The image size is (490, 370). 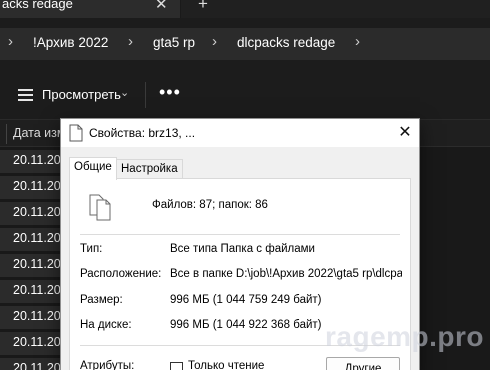 What do you see at coordinates (121, 274) in the screenshot?
I see `location-label: Расположение:` at bounding box center [121, 274].